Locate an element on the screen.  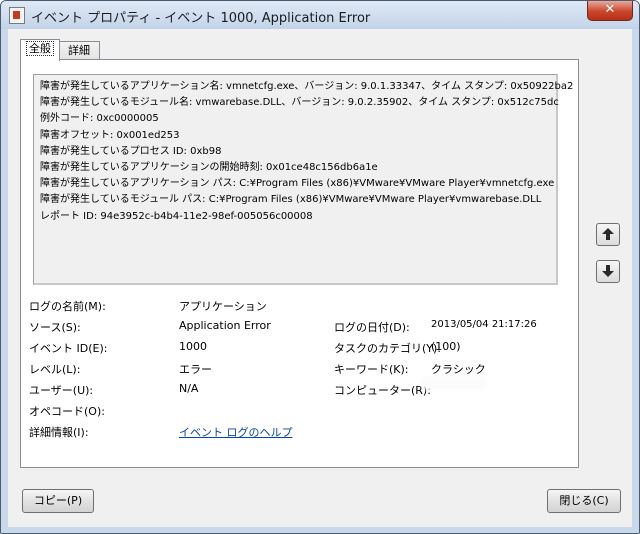
arrow-up-icon is located at coordinates (608, 234).